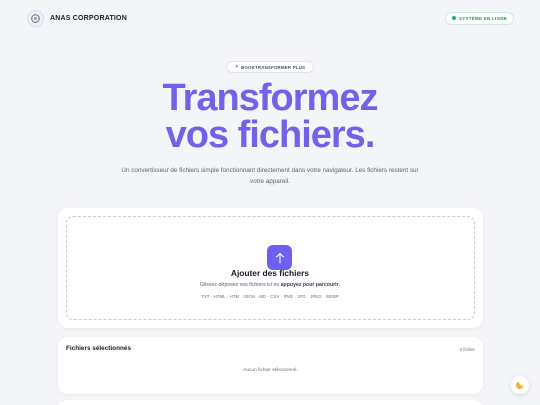  I want to click on status-text: SYSTÈME EN LIGNE, so click(482, 18).